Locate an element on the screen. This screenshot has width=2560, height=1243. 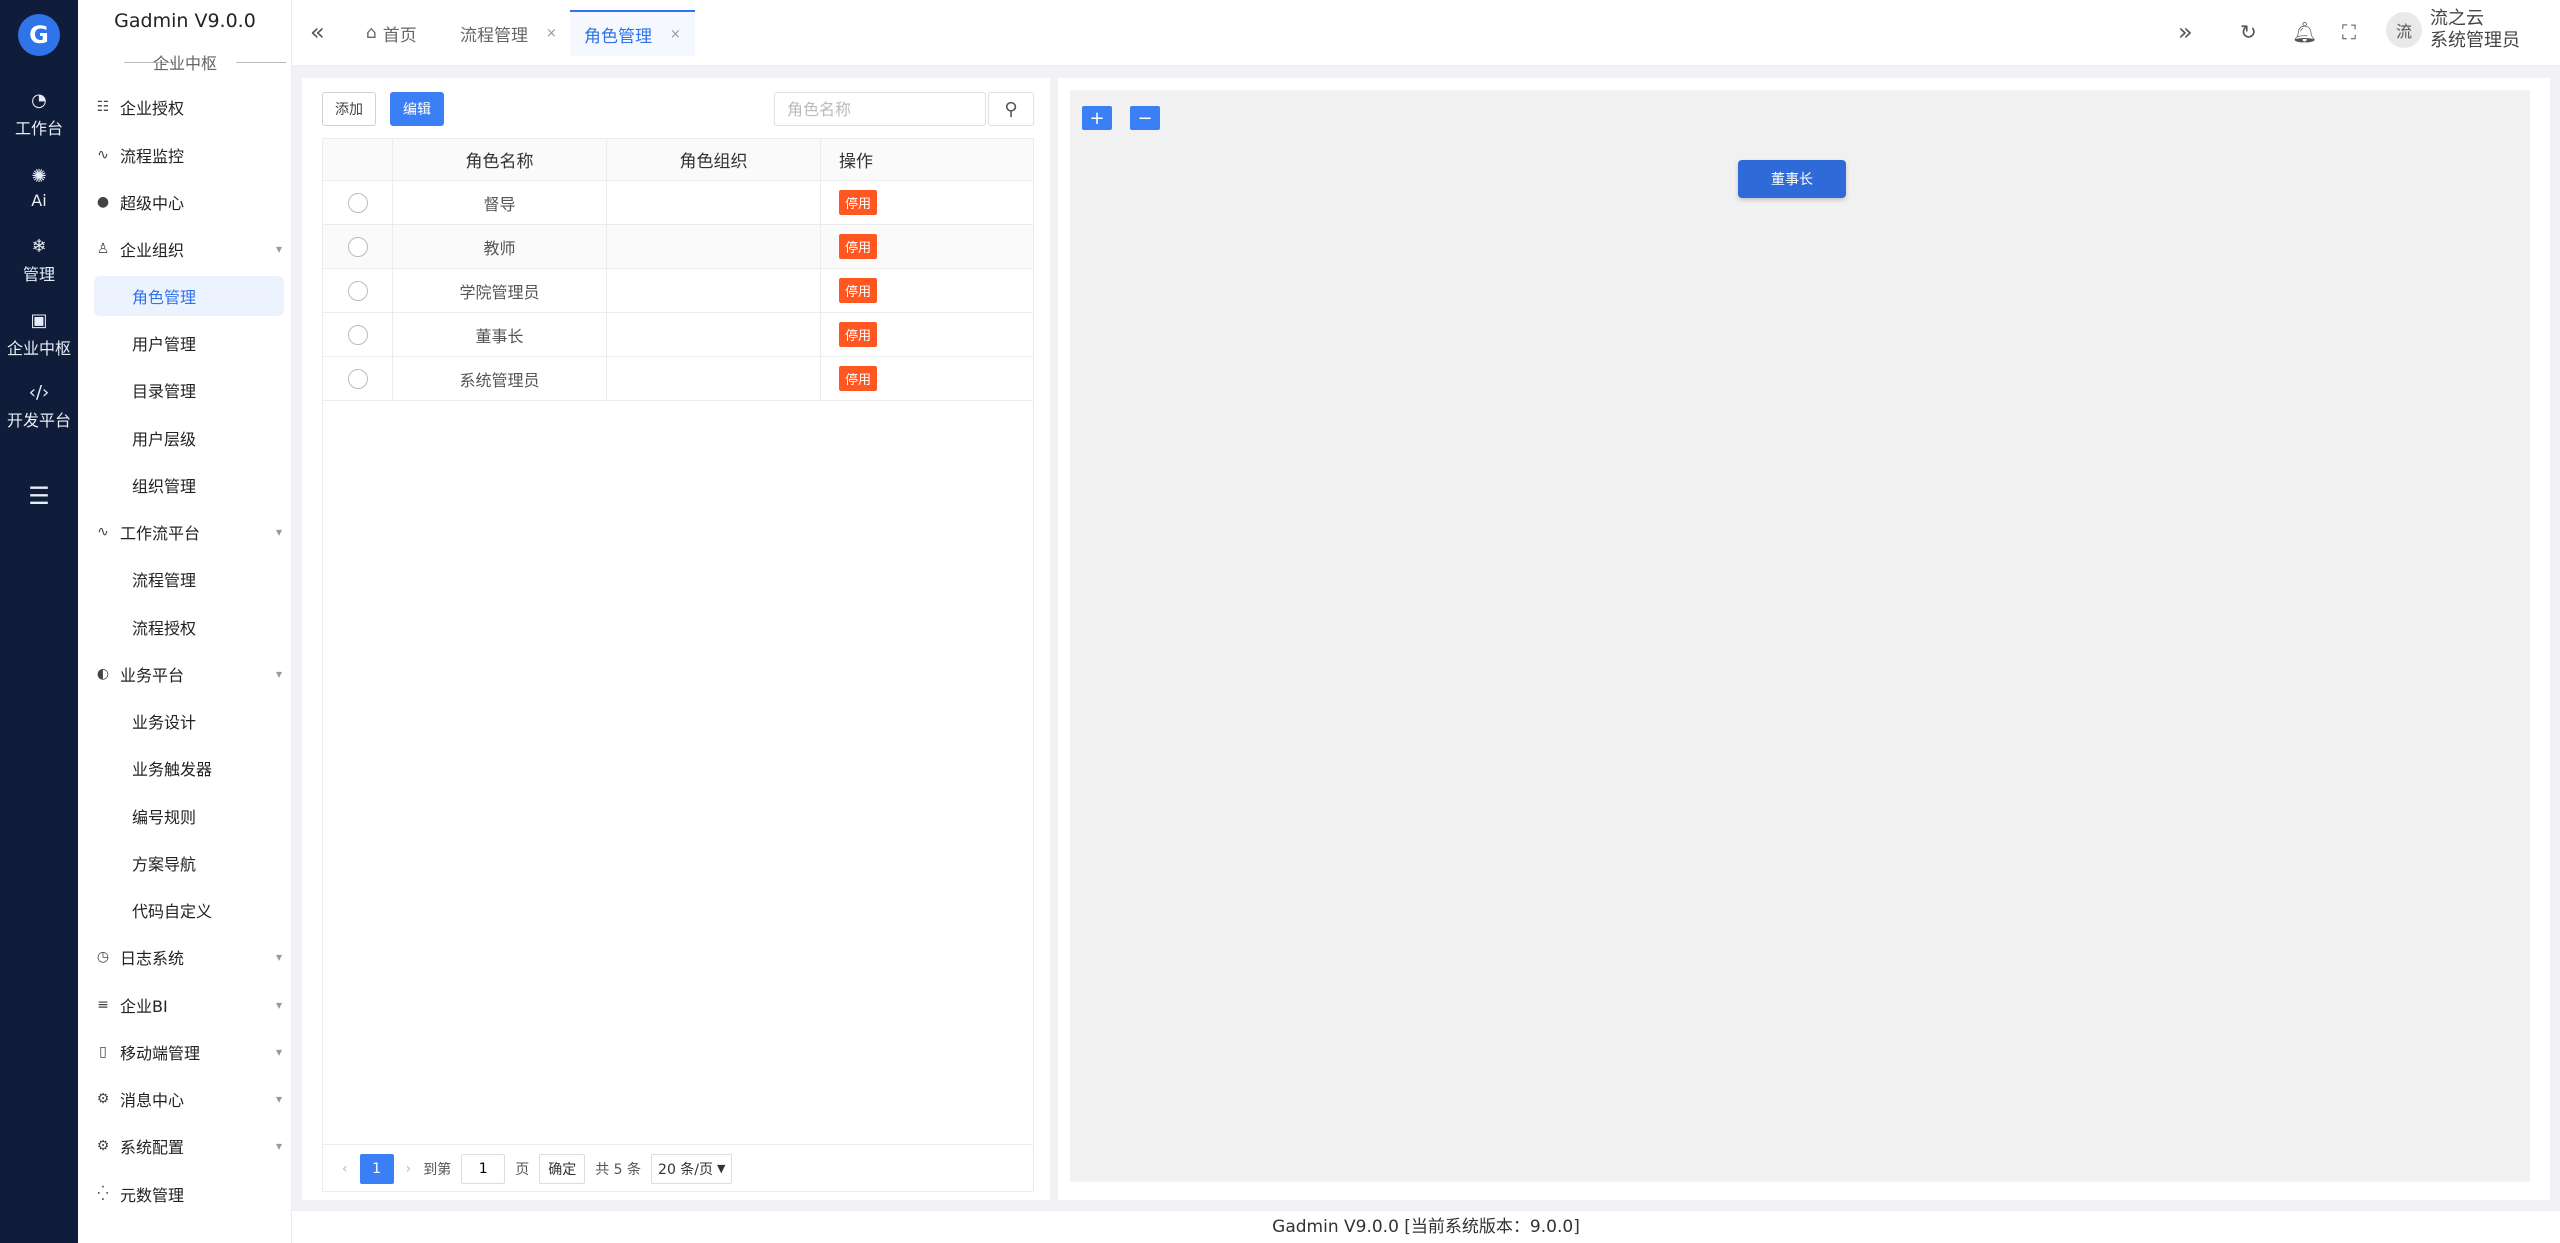
edit-button: 编辑 is located at coordinates (417, 109).